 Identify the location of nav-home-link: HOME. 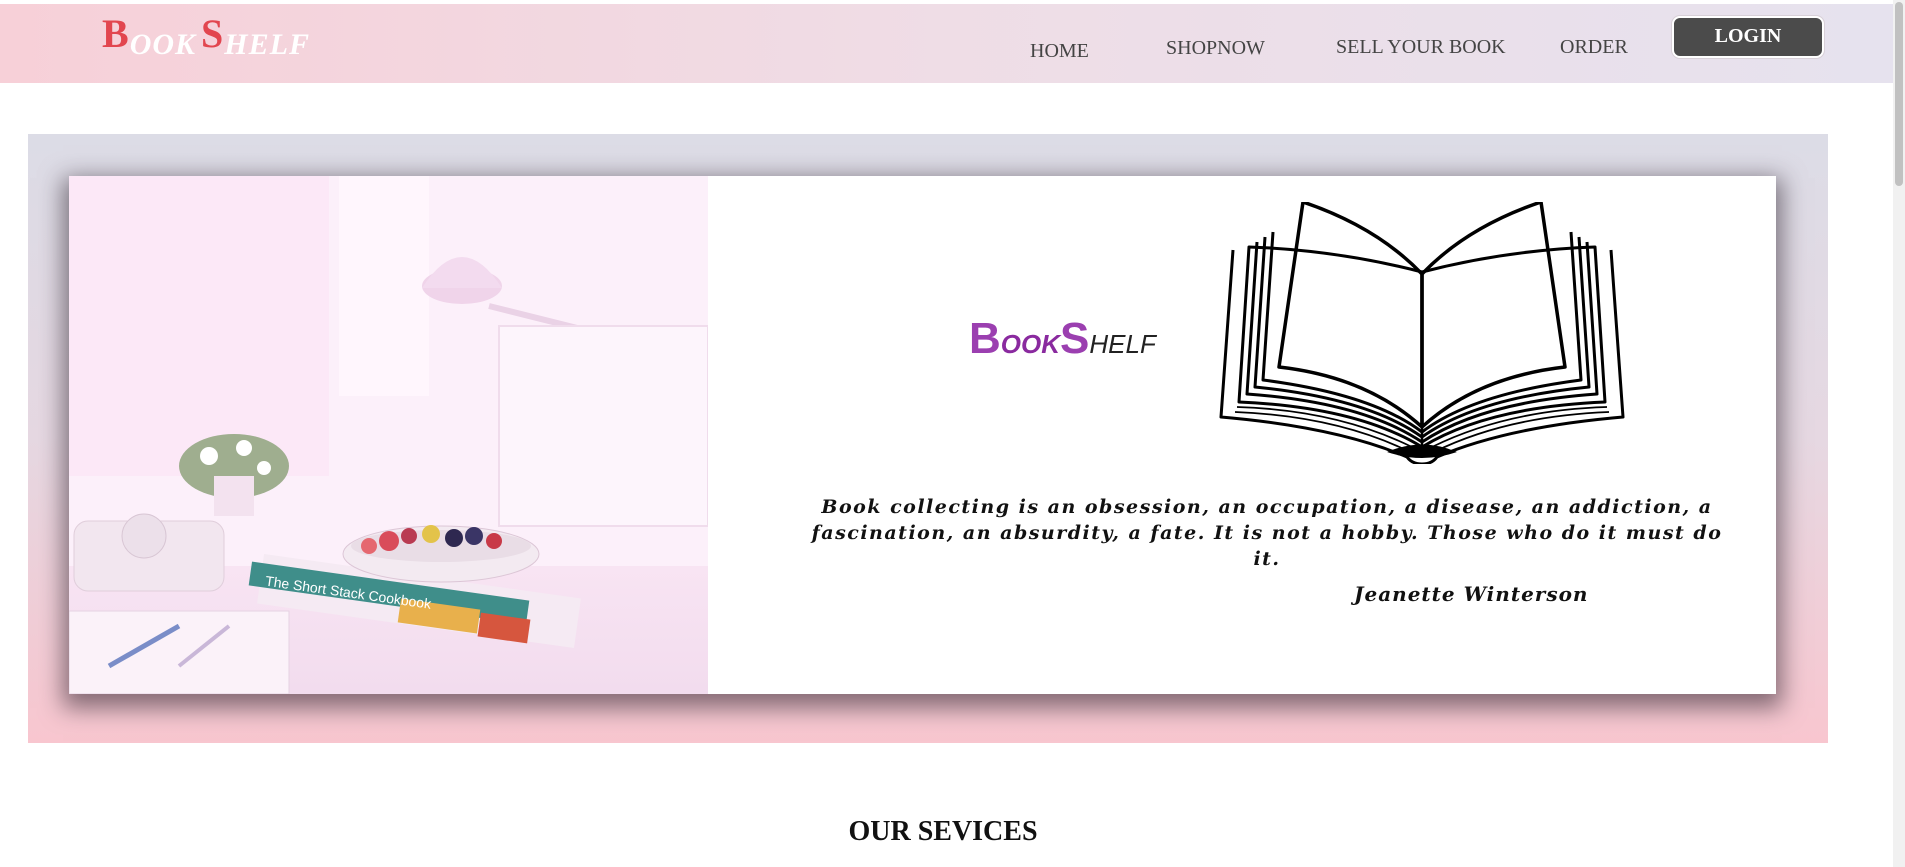
(1059, 51).